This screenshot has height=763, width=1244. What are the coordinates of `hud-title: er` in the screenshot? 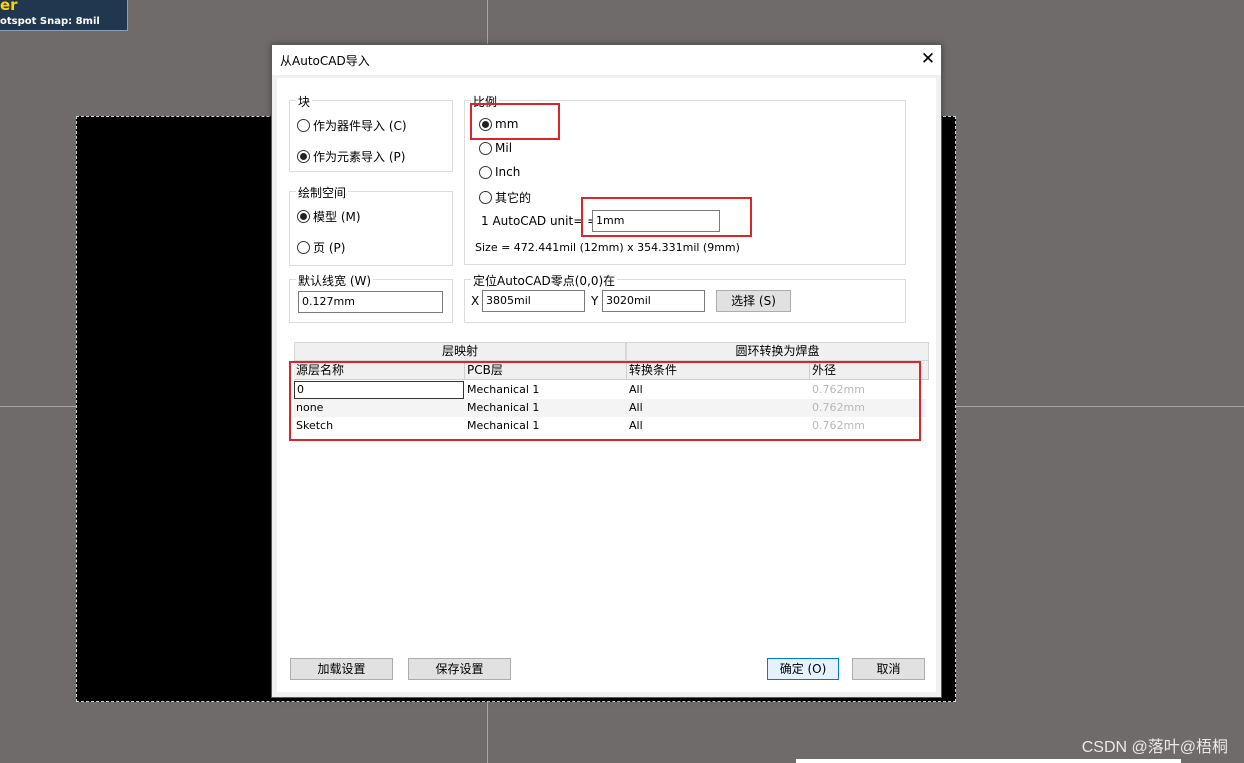 It's located at (9, 7).